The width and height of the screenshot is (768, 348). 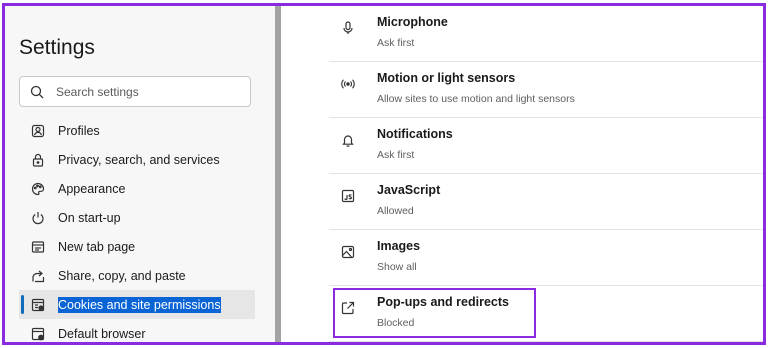 I want to click on sidebar-item-privacy: Privacy, search, and services, so click(x=137, y=159).